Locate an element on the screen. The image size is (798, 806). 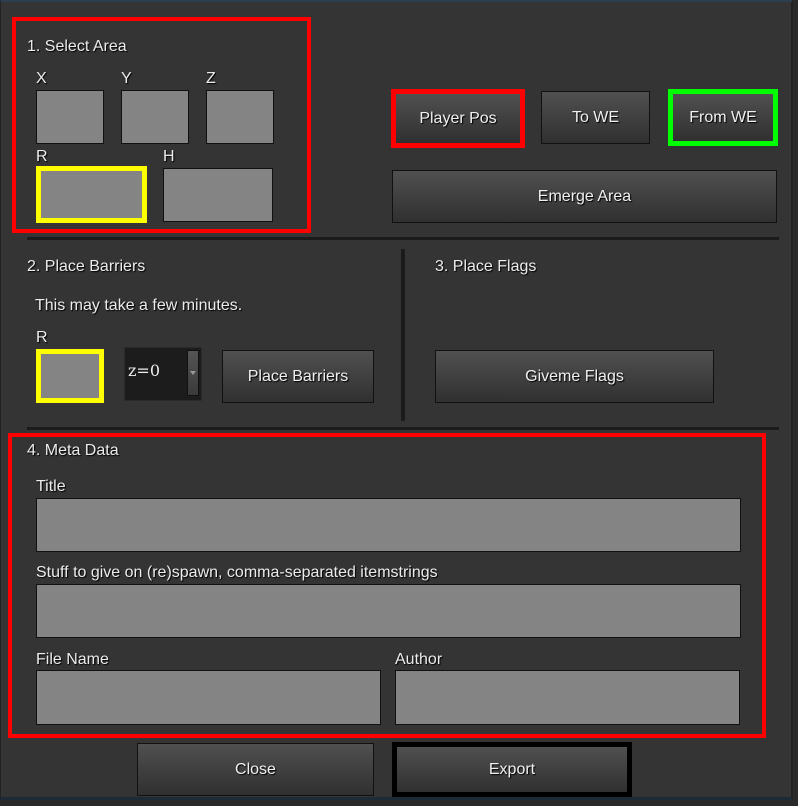
emerge-area-button: Emerge Area is located at coordinates (584, 196).